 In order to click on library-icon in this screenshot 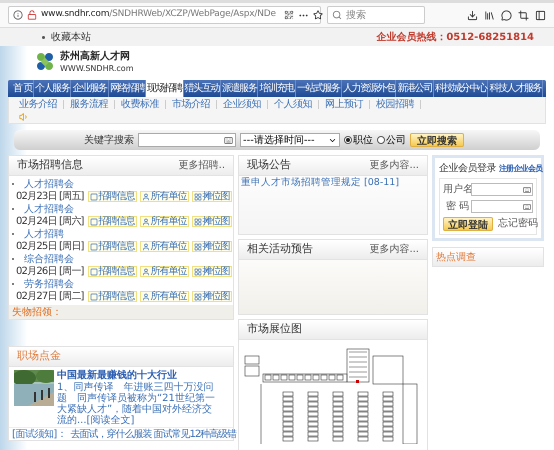, I will do `click(489, 15)`.